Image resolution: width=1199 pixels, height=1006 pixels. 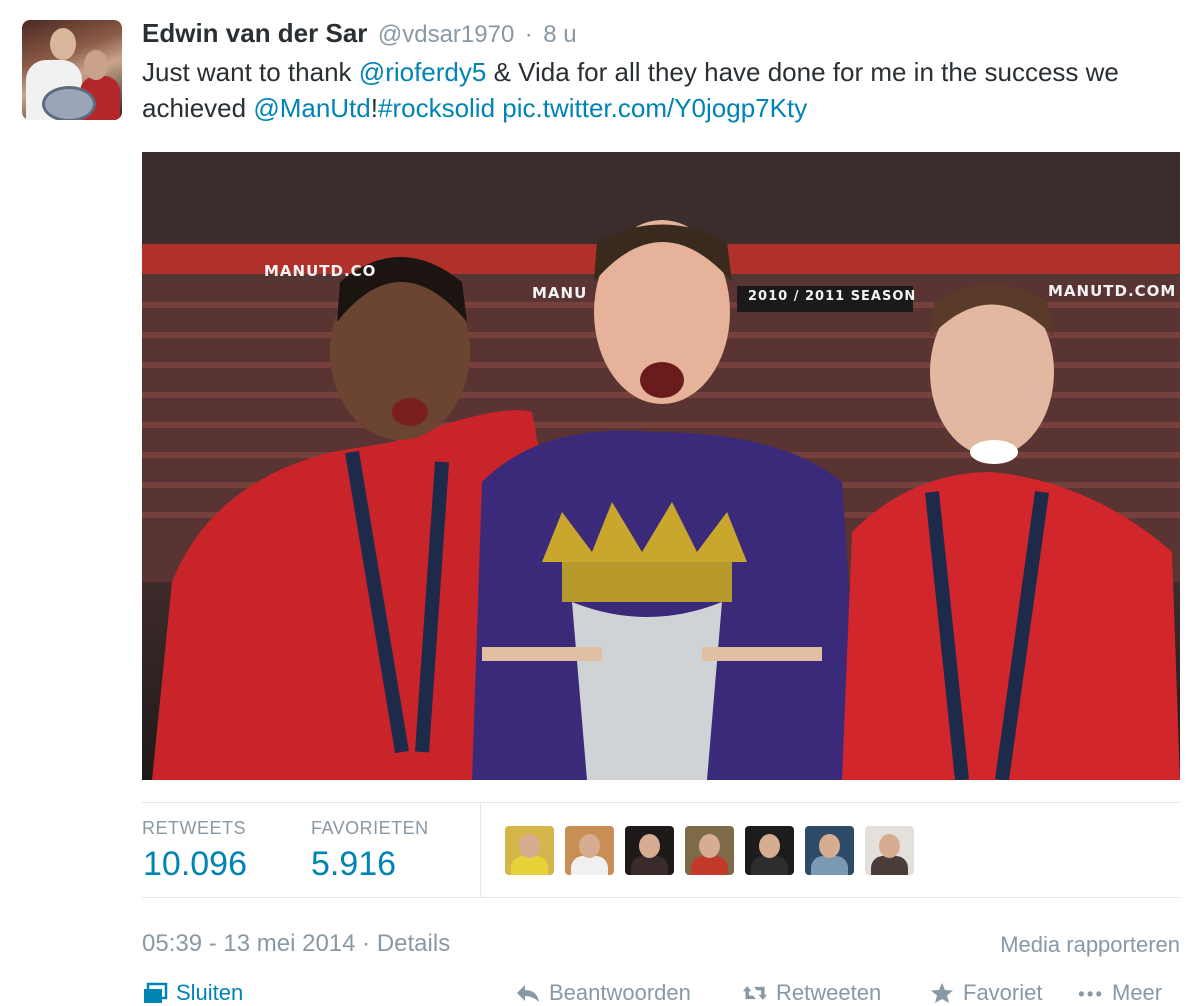 What do you see at coordinates (72, 70) in the screenshot?
I see `author-avatar` at bounding box center [72, 70].